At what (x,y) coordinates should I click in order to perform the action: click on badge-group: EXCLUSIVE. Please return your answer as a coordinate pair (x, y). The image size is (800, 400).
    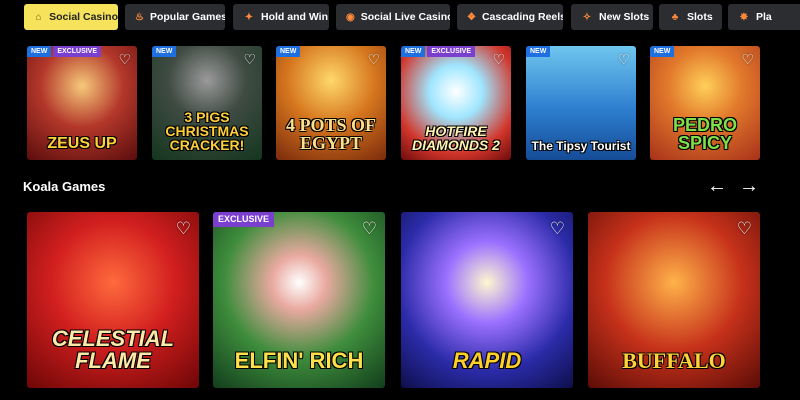
    Looking at the image, I should click on (244, 219).